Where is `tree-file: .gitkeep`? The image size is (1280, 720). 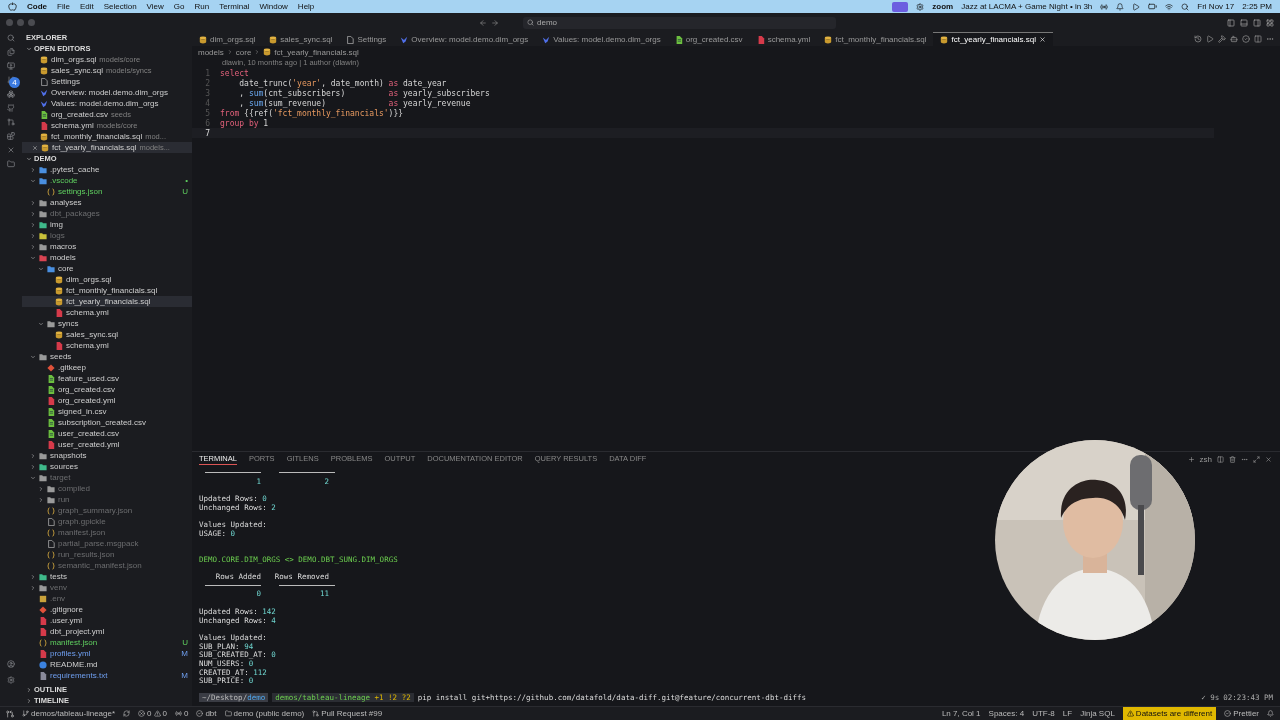
tree-file: .gitkeep is located at coordinates (107, 367).